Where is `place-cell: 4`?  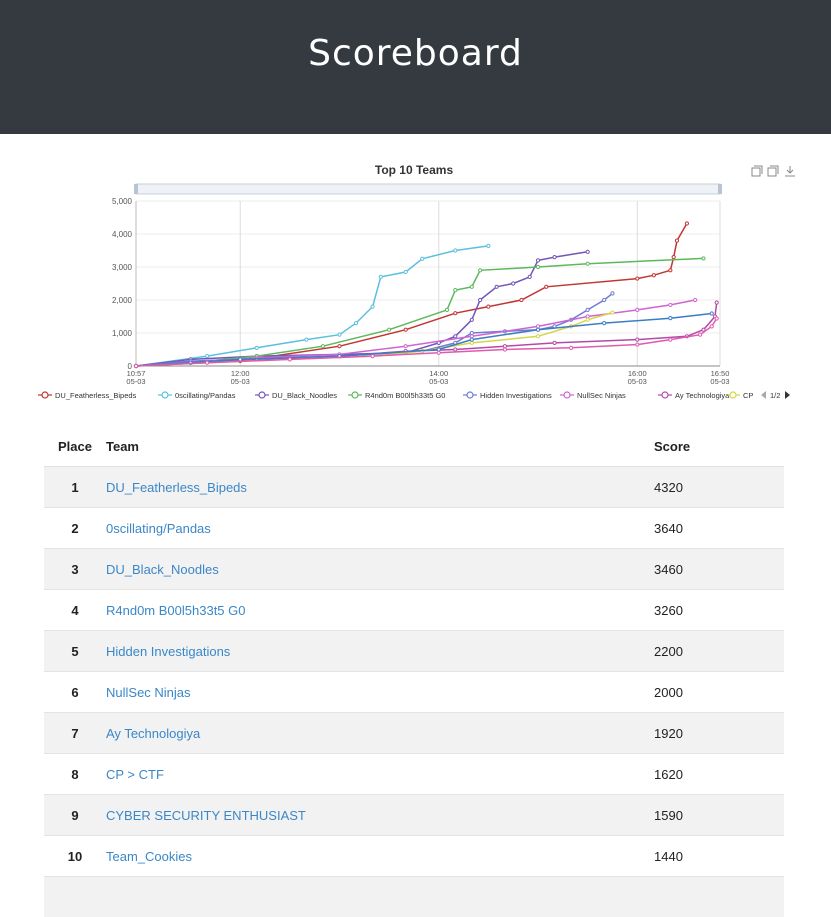 place-cell: 4 is located at coordinates (75, 610).